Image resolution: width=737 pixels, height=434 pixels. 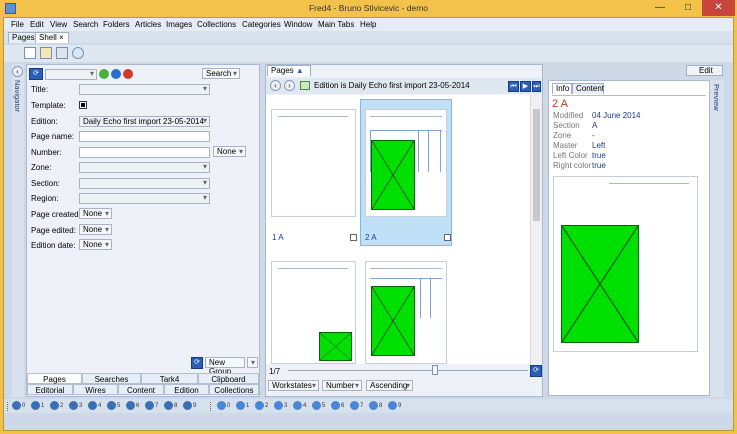 I want to click on menu-articles: Articles, so click(x=148, y=24).